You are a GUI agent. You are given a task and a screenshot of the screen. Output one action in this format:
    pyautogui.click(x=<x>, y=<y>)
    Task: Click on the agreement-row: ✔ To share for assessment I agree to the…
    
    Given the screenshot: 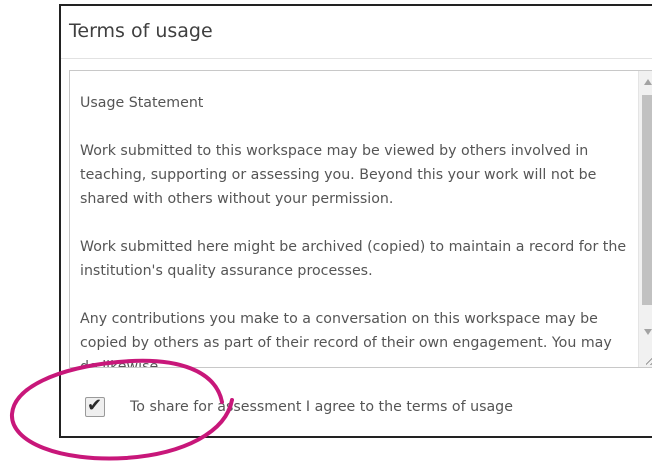 What is the action you would take?
    pyautogui.click(x=299, y=407)
    